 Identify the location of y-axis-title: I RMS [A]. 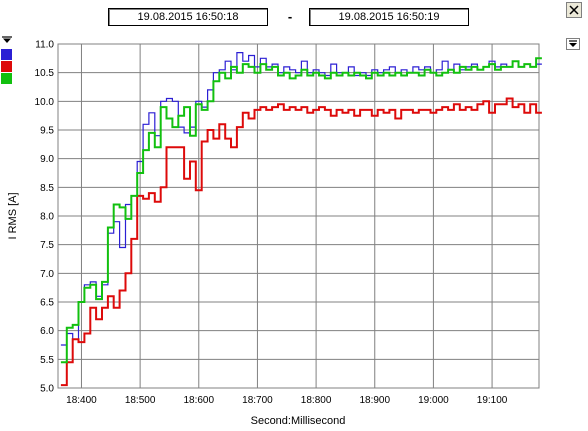
(13, 215).